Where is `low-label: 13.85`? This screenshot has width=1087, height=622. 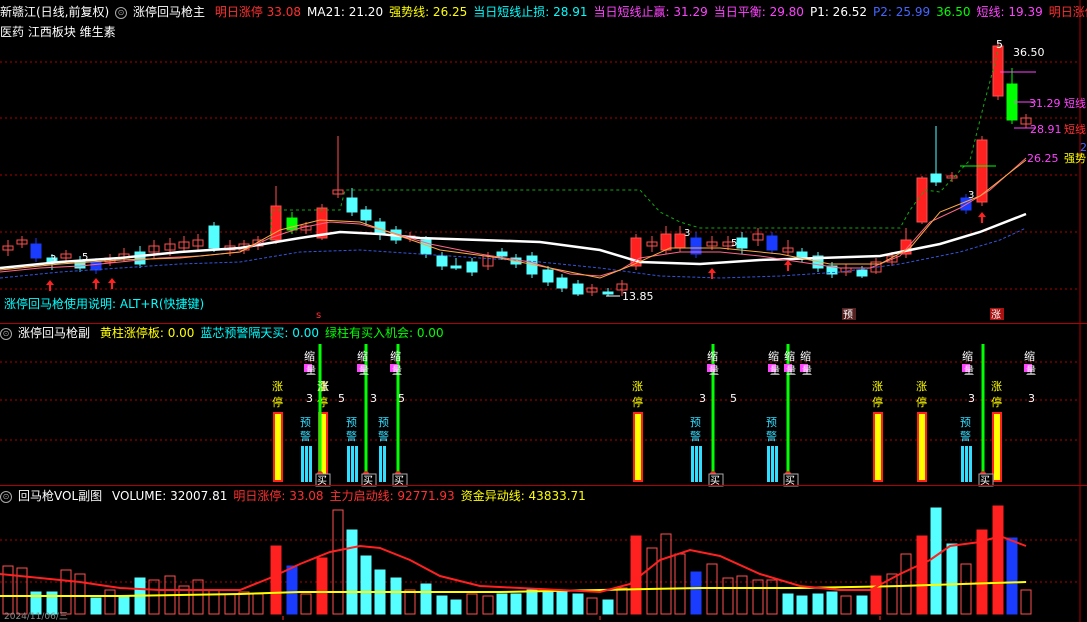
low-label: 13.85 is located at coordinates (638, 296).